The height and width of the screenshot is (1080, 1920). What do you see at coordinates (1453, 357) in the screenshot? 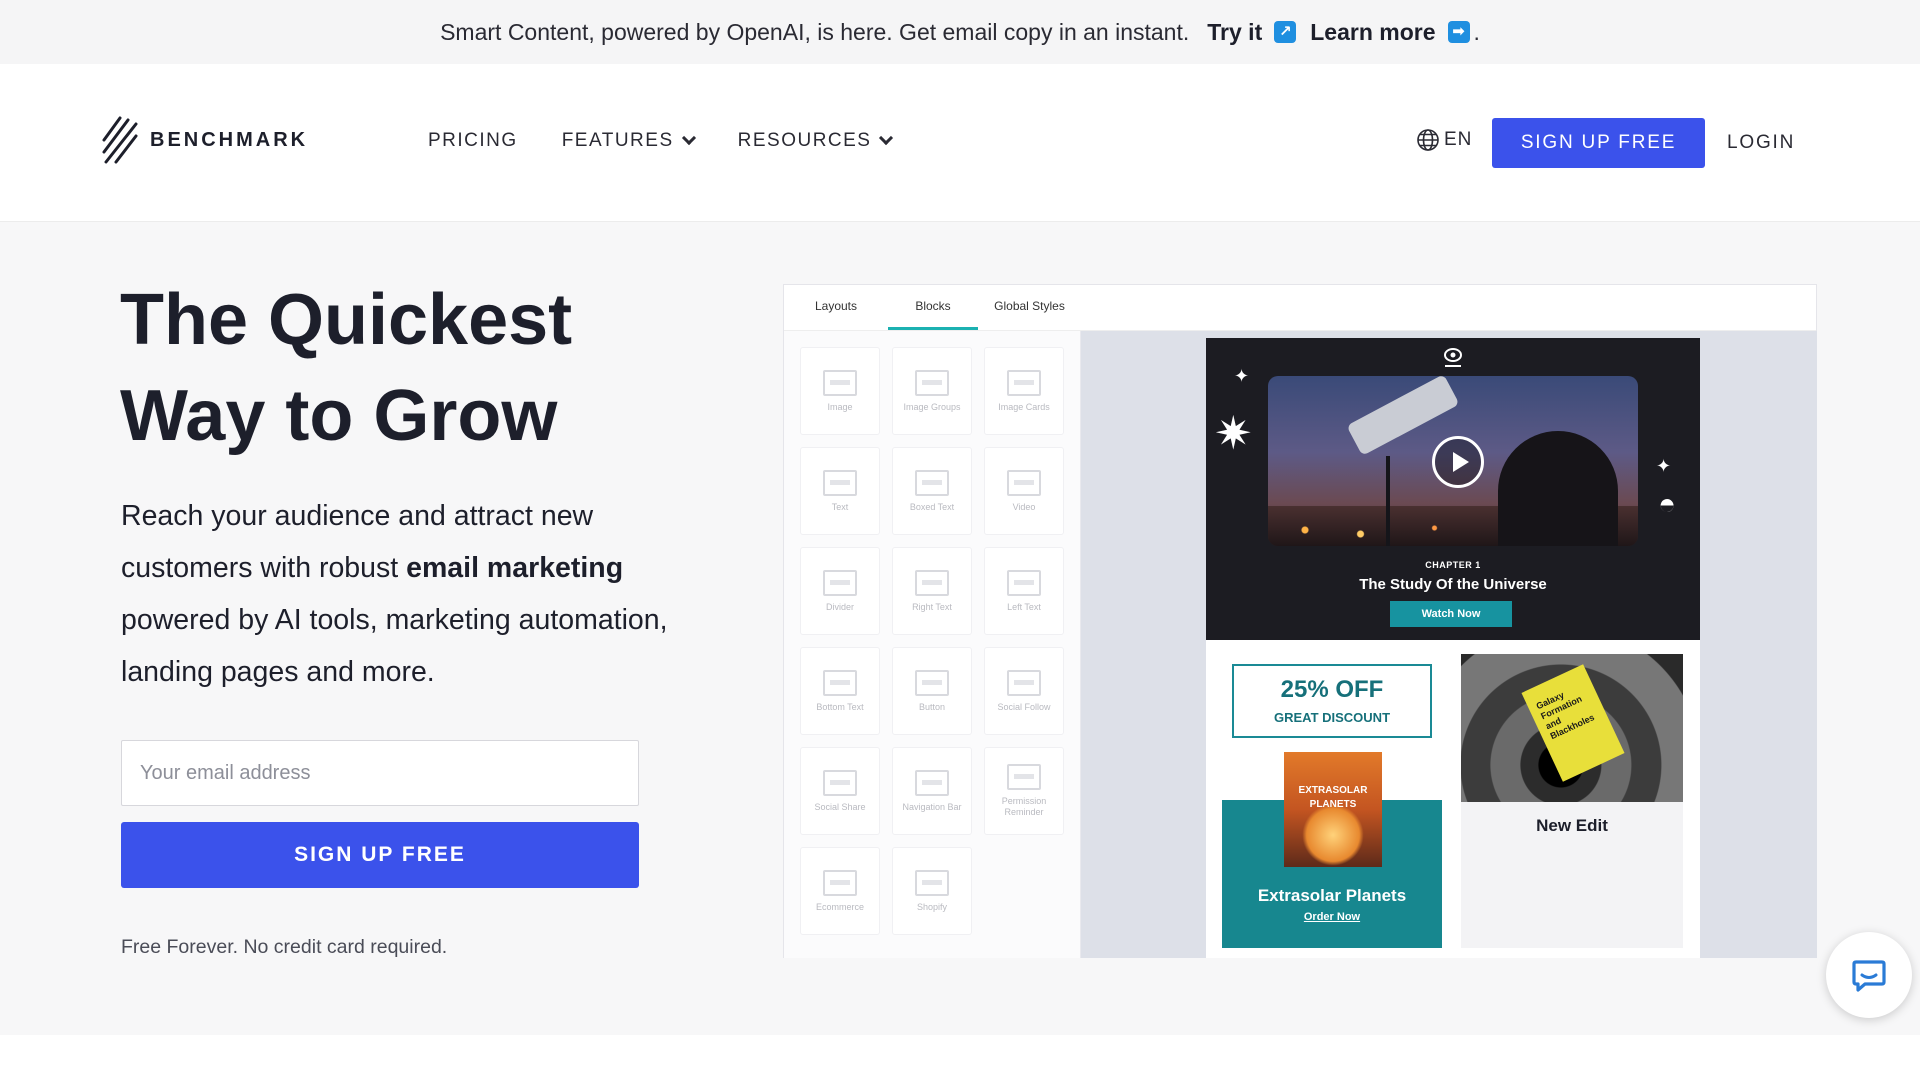
I see `brand-logo-icon` at bounding box center [1453, 357].